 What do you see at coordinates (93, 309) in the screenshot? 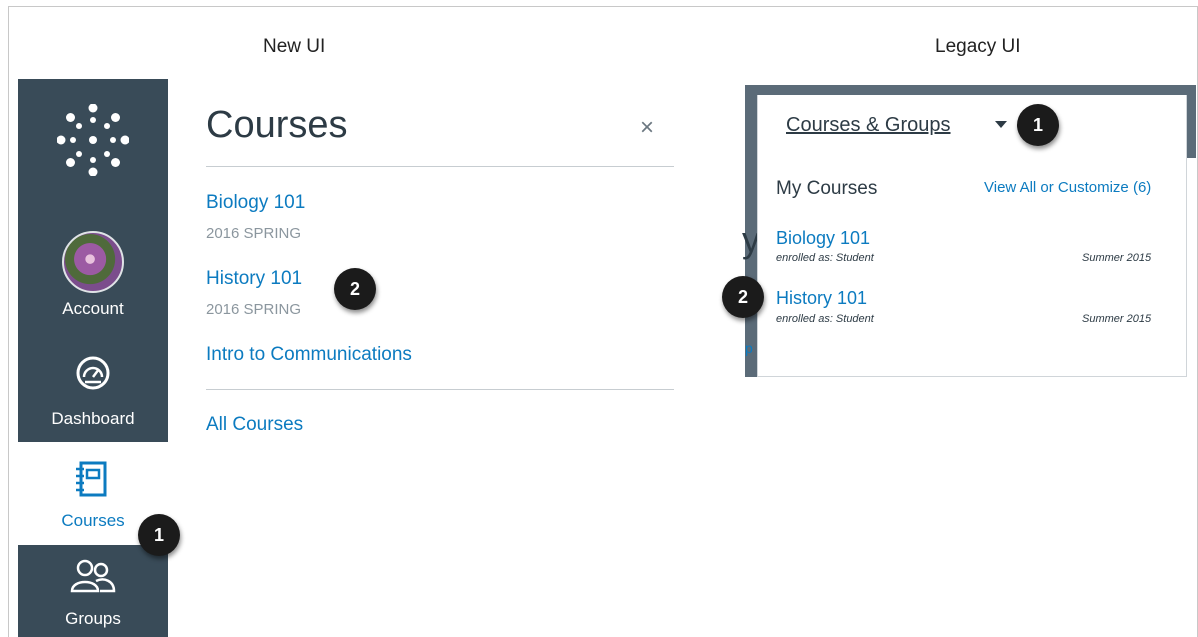
I see `account-label: Account` at bounding box center [93, 309].